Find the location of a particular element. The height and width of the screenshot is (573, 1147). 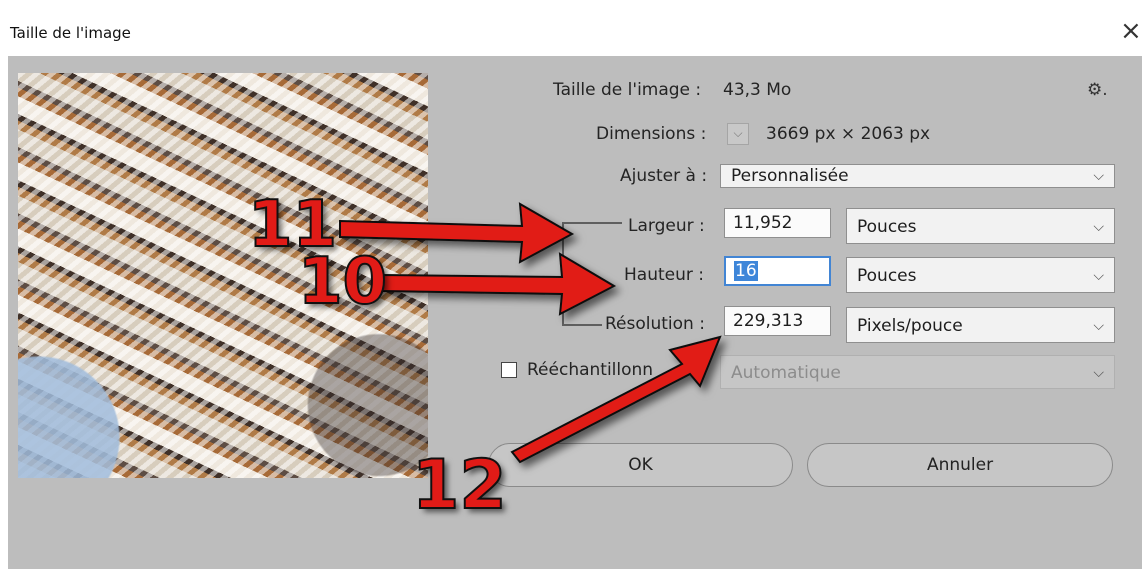

arrow-to-resolution-field is located at coordinates (616, 399).